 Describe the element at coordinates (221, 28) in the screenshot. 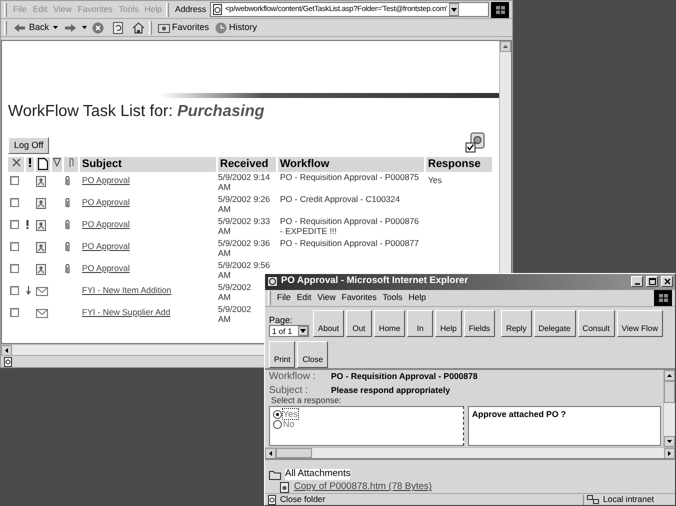

I see `history-icon` at that location.